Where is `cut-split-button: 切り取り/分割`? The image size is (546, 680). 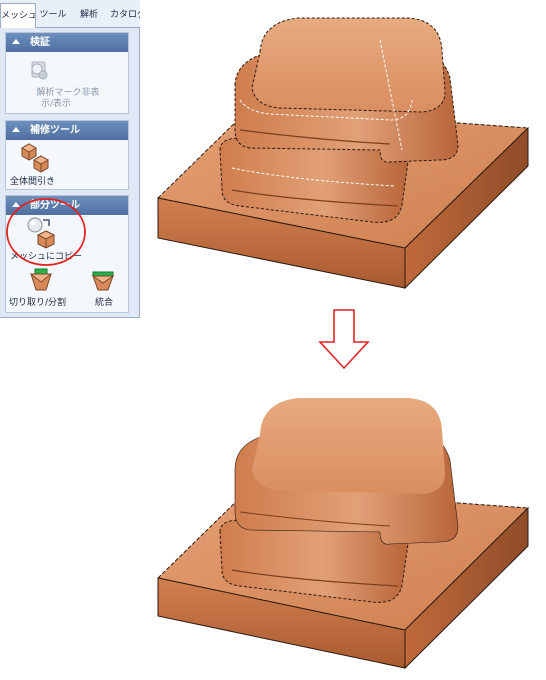 cut-split-button: 切り取り/分割 is located at coordinates (37, 303).